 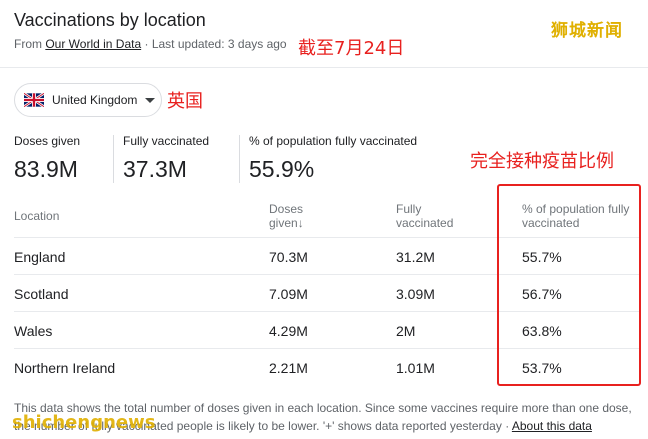 I want to click on stat-label: Doses given, so click(x=47, y=141).